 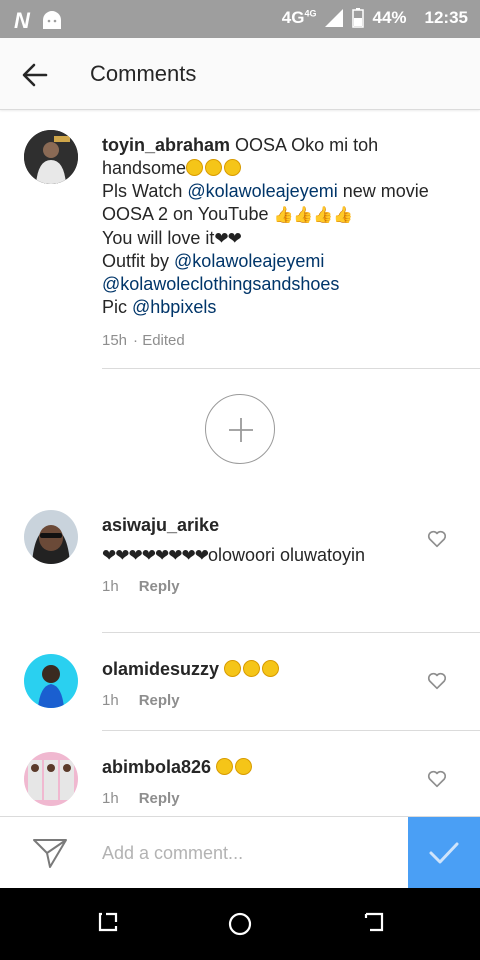 I want to click on caption-username: toyin_abraham, so click(x=166, y=145).